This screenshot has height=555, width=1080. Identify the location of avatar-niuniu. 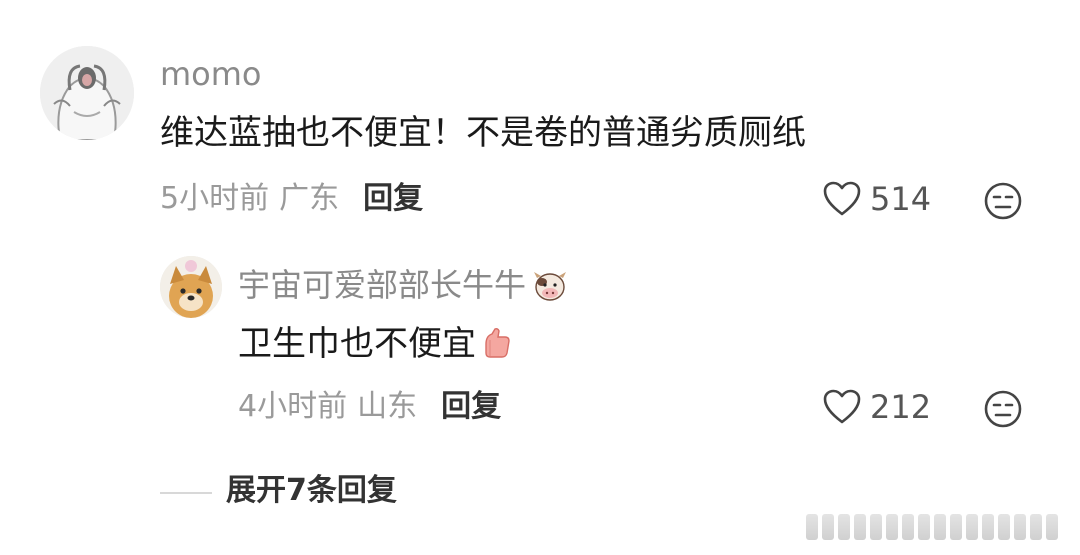
(191, 287).